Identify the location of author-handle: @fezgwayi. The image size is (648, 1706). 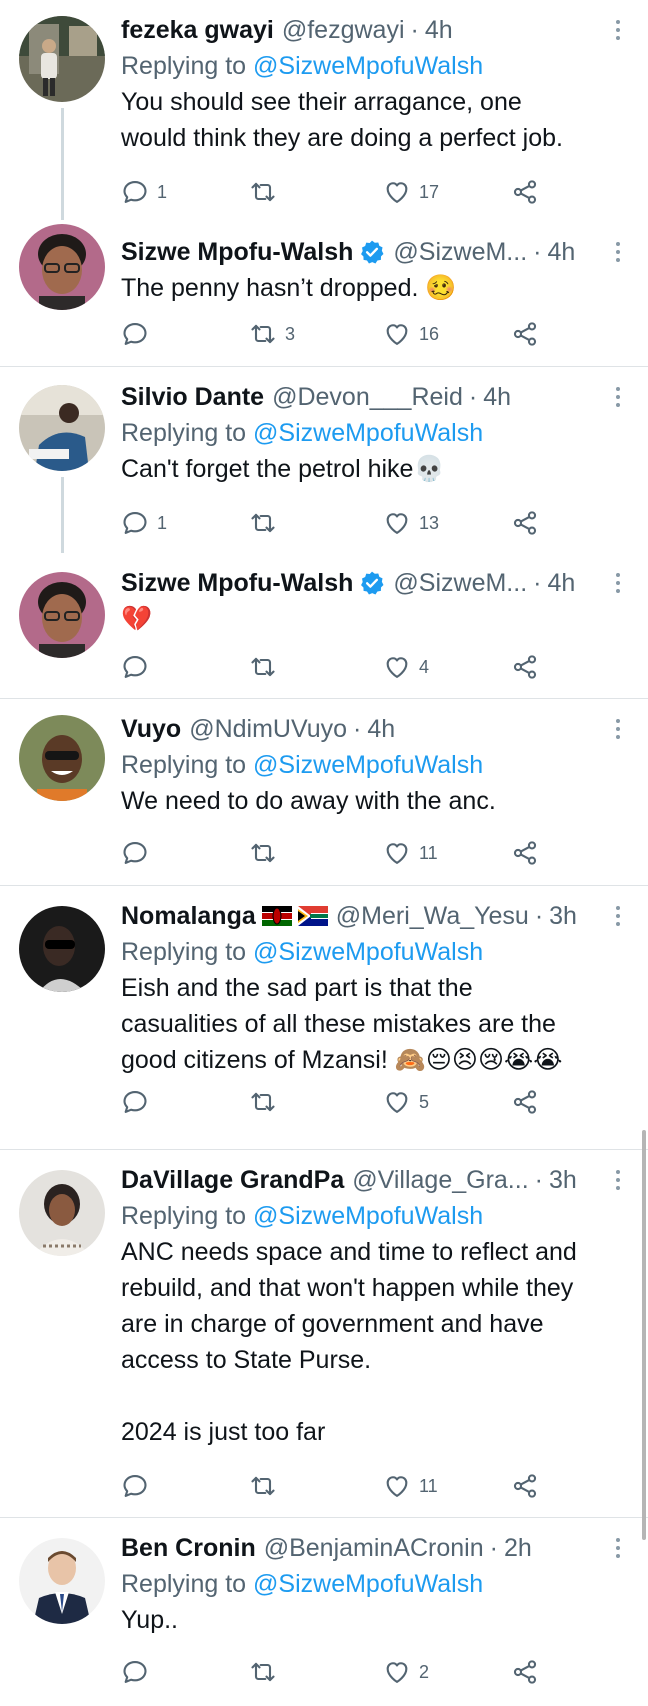
(343, 30).